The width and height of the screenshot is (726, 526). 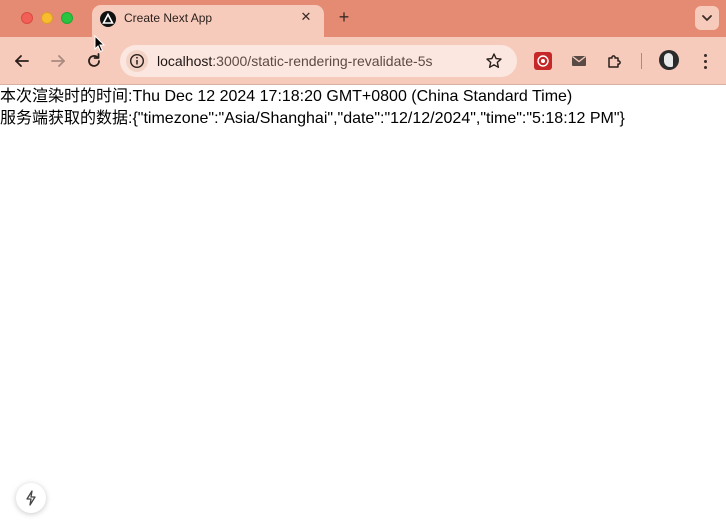 I want to click on window-close-button, so click(x=27, y=18).